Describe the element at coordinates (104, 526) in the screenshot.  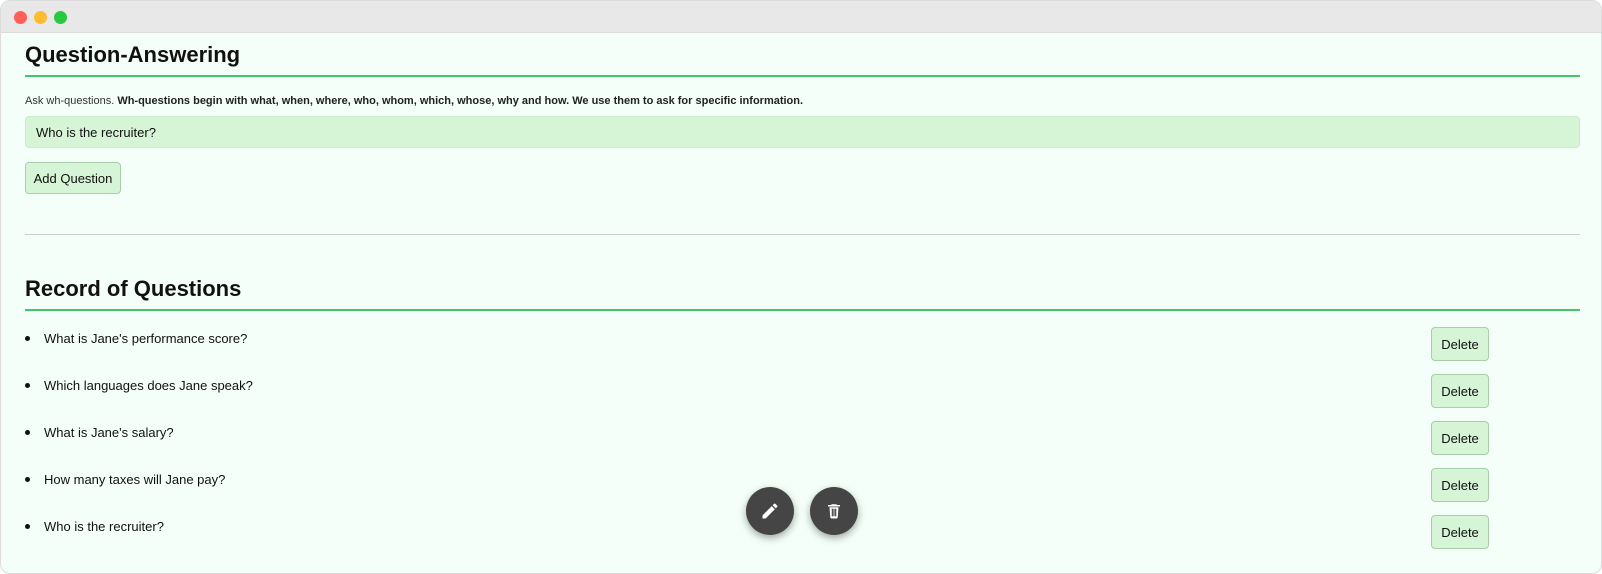
I see `question-text: Who is the recruiter?` at that location.